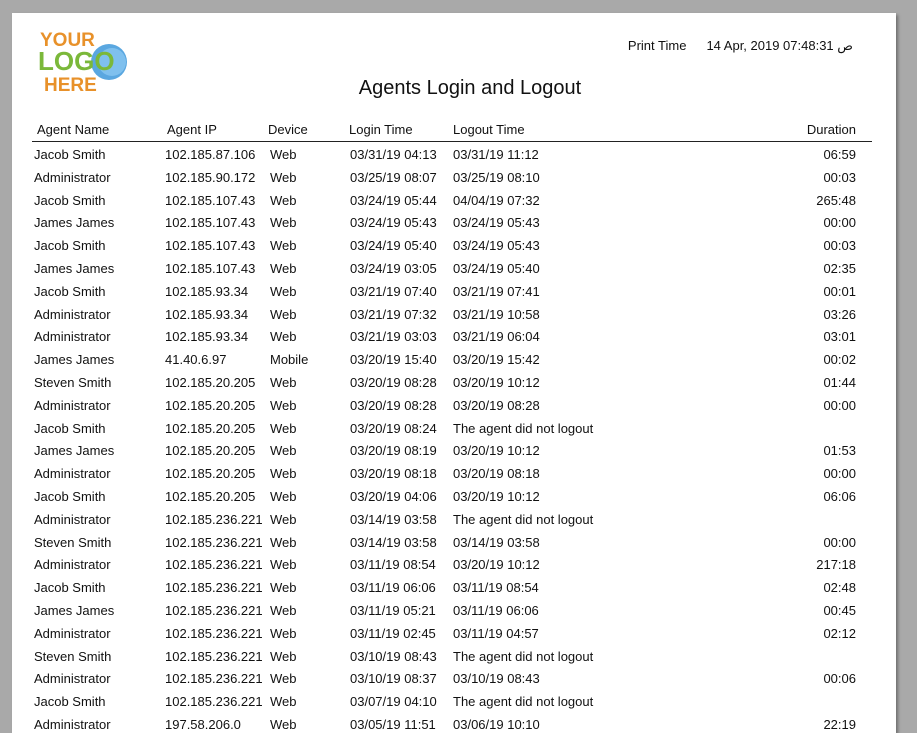  I want to click on logout-time-cell: 03/21/19 06:04, so click(496, 337).